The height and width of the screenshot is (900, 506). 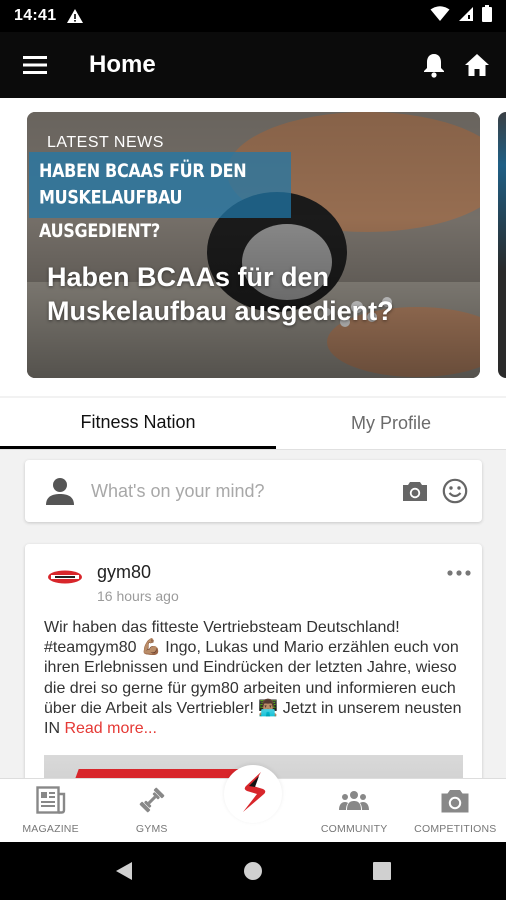 I want to click on newspaper-icon, so click(x=50, y=802).